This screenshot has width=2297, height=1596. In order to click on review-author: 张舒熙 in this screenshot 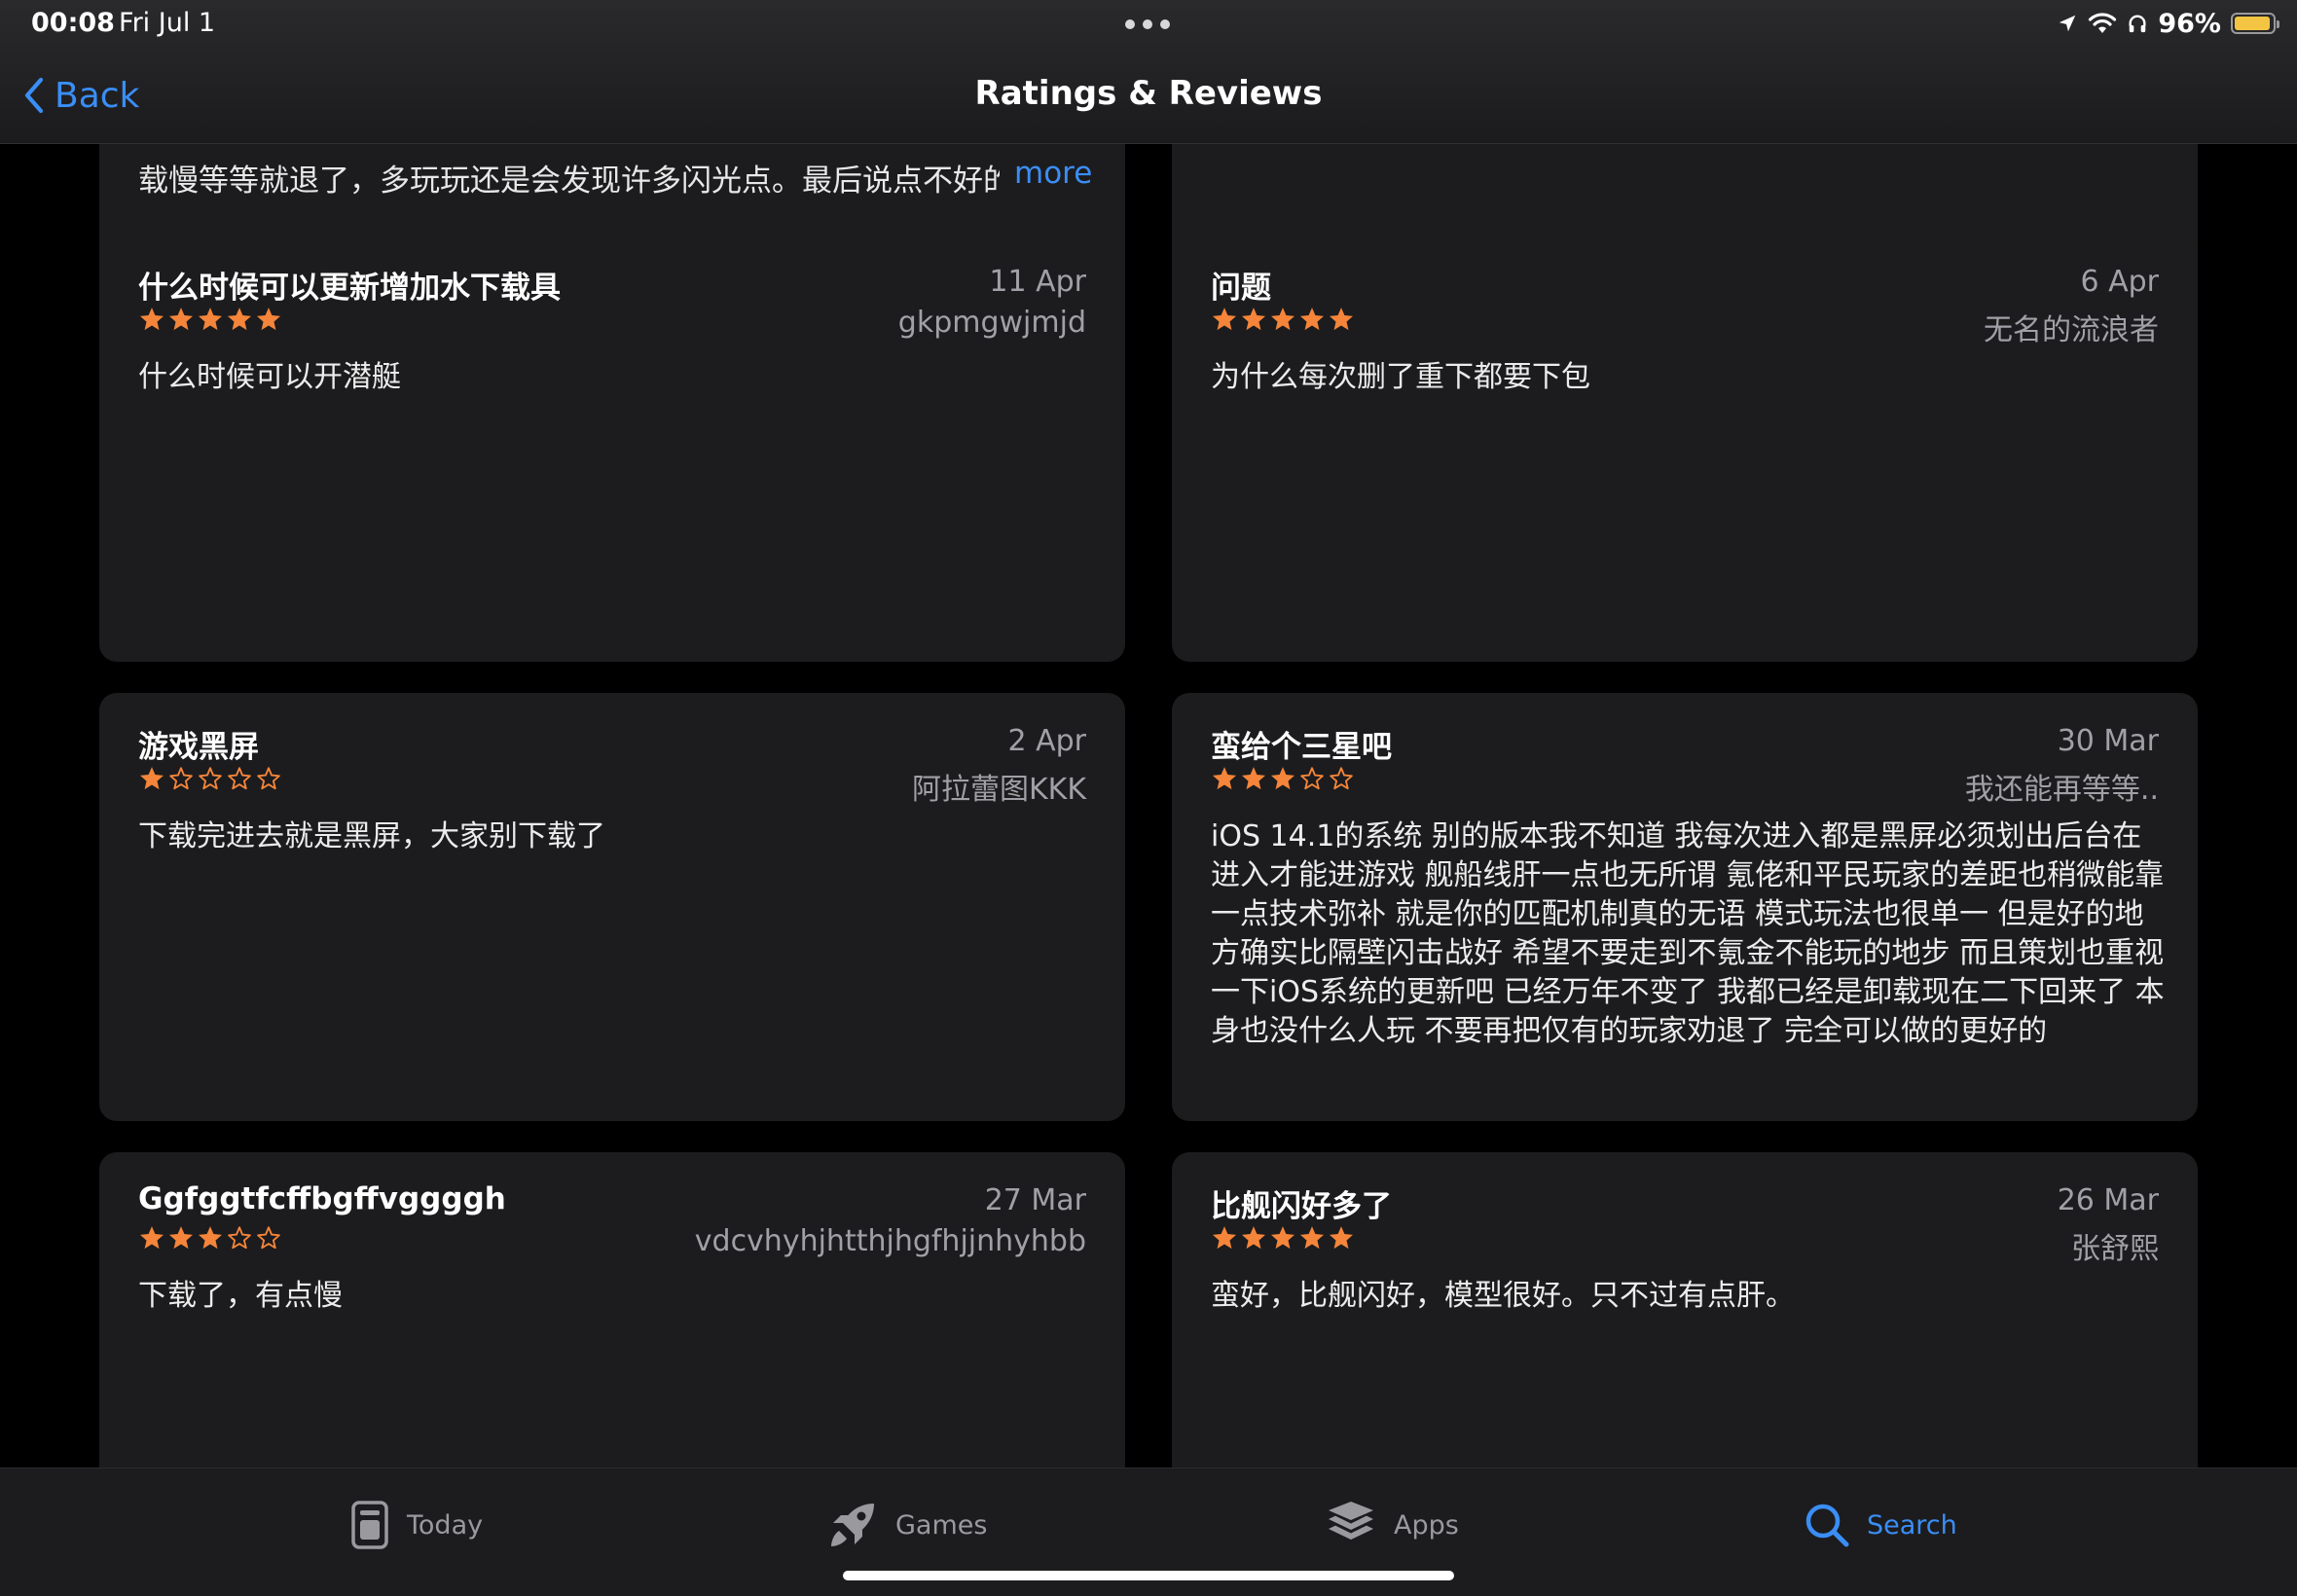, I will do `click(2115, 1249)`.